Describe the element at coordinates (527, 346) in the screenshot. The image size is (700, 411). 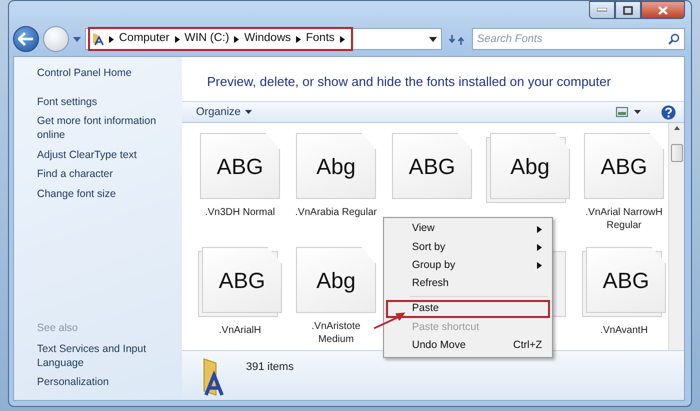
I see `shortcut-text: Ctrl+Z` at that location.